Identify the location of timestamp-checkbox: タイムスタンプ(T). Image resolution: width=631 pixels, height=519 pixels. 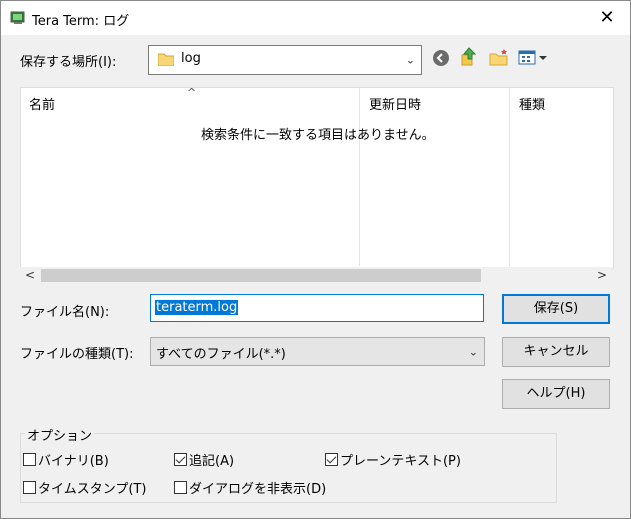
(84, 487).